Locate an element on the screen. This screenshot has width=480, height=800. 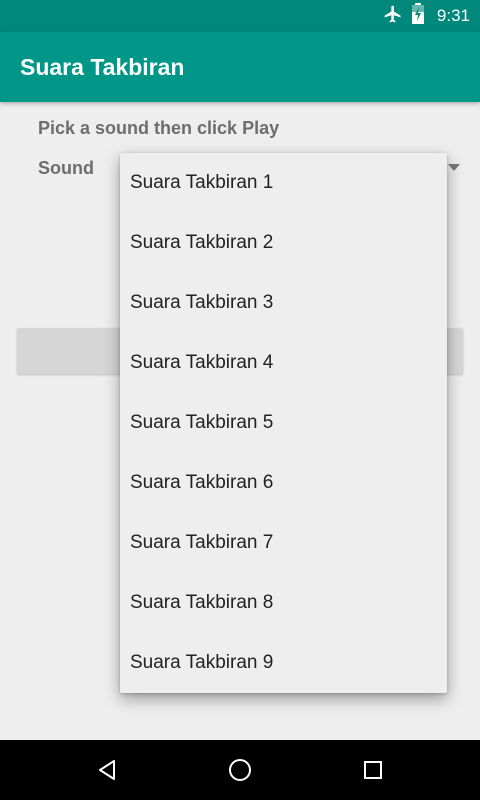
sound-label: Sound is located at coordinates (66, 168).